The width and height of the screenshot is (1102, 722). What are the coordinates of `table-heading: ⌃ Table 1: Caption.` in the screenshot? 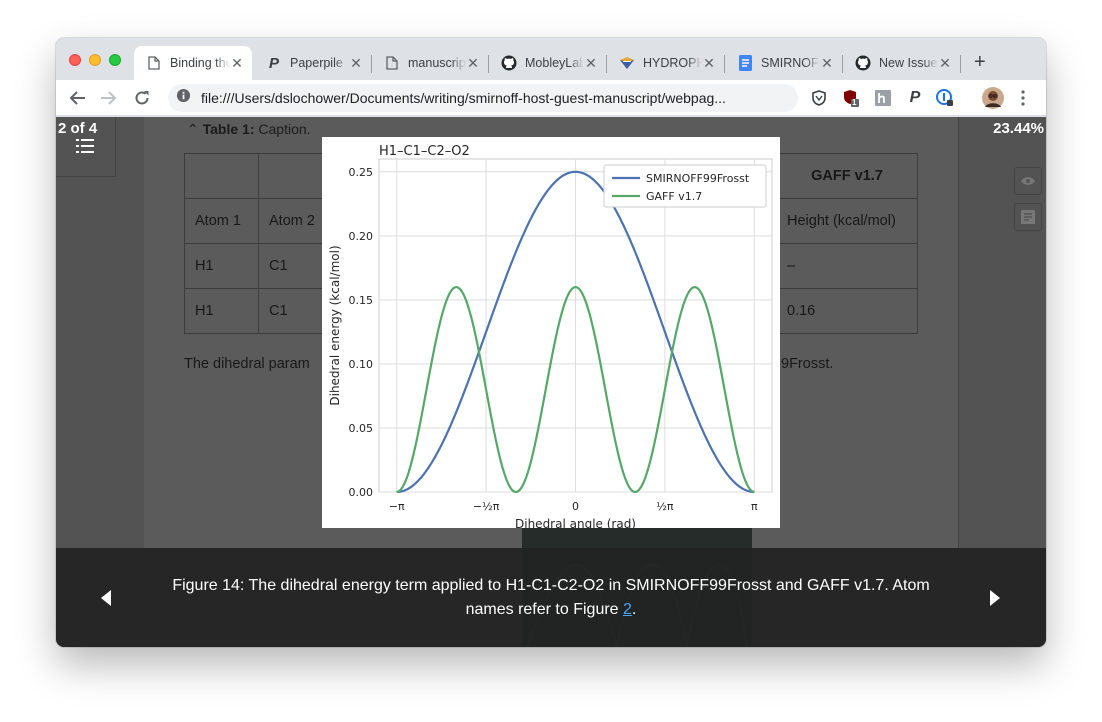 It's located at (249, 129).